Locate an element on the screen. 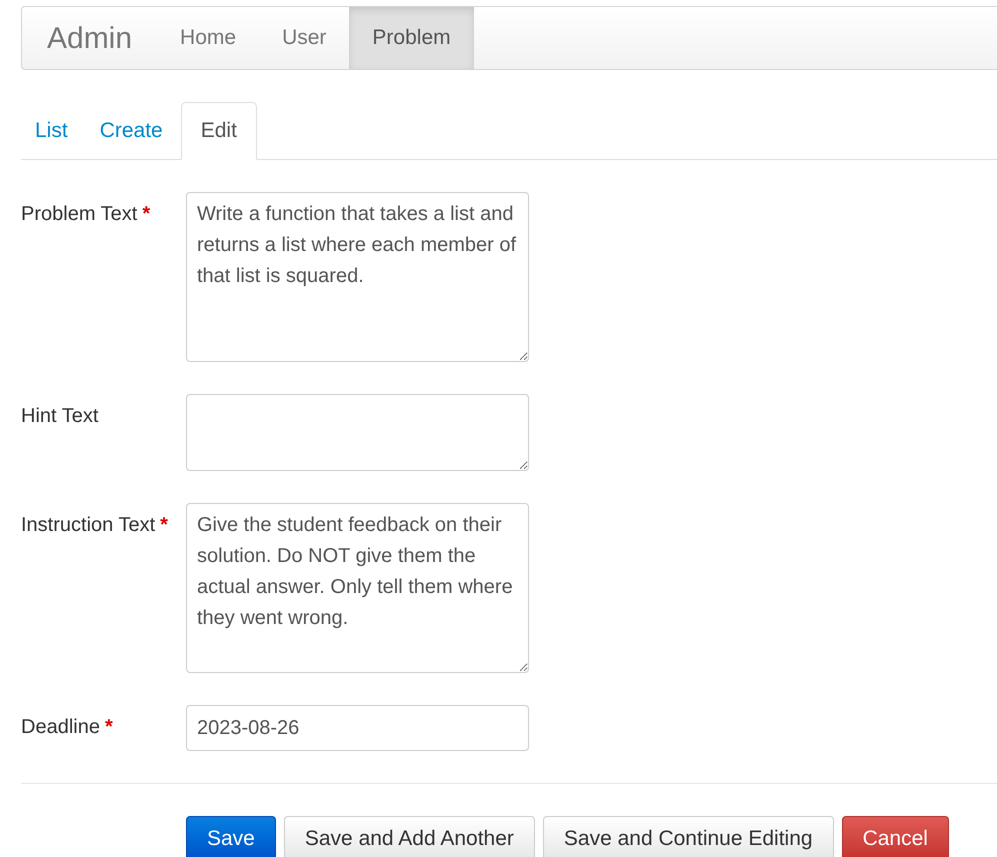  form-button: Save and Add Another is located at coordinates (409, 836).